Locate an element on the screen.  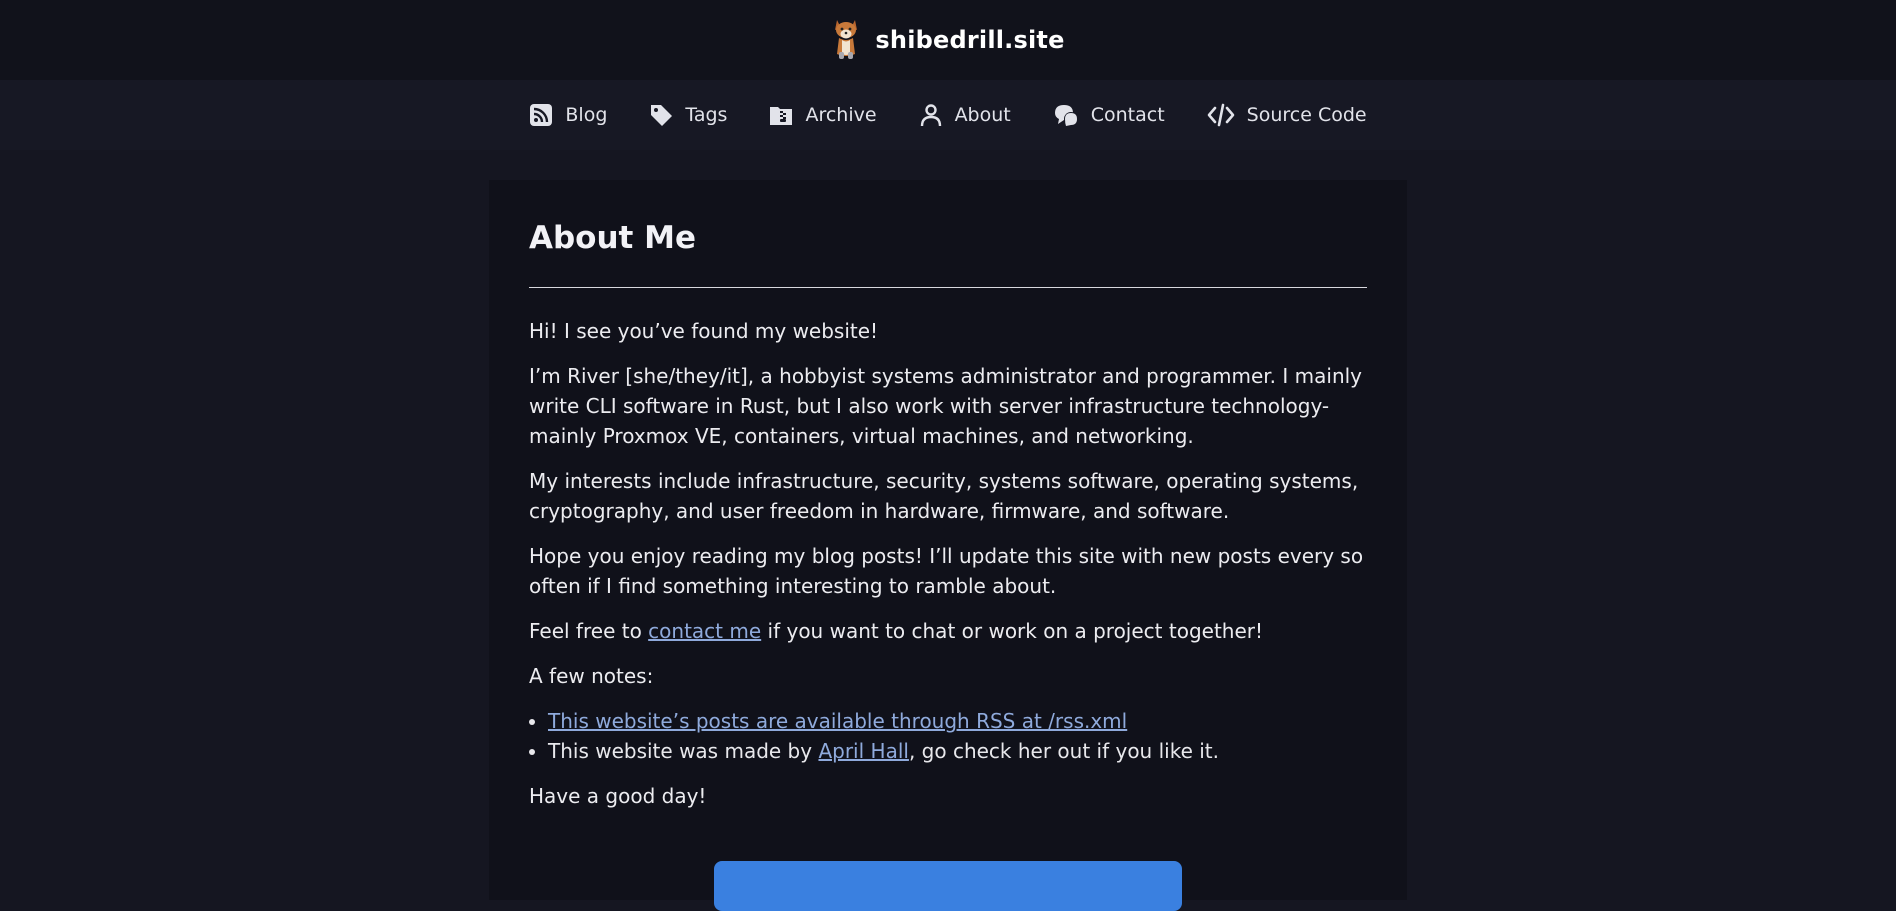
april-hall-link: April Hall is located at coordinates (863, 751).